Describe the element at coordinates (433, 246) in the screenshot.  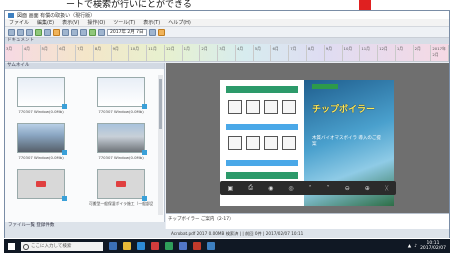
I see `clock: 10:11 2017/02/07` at that location.